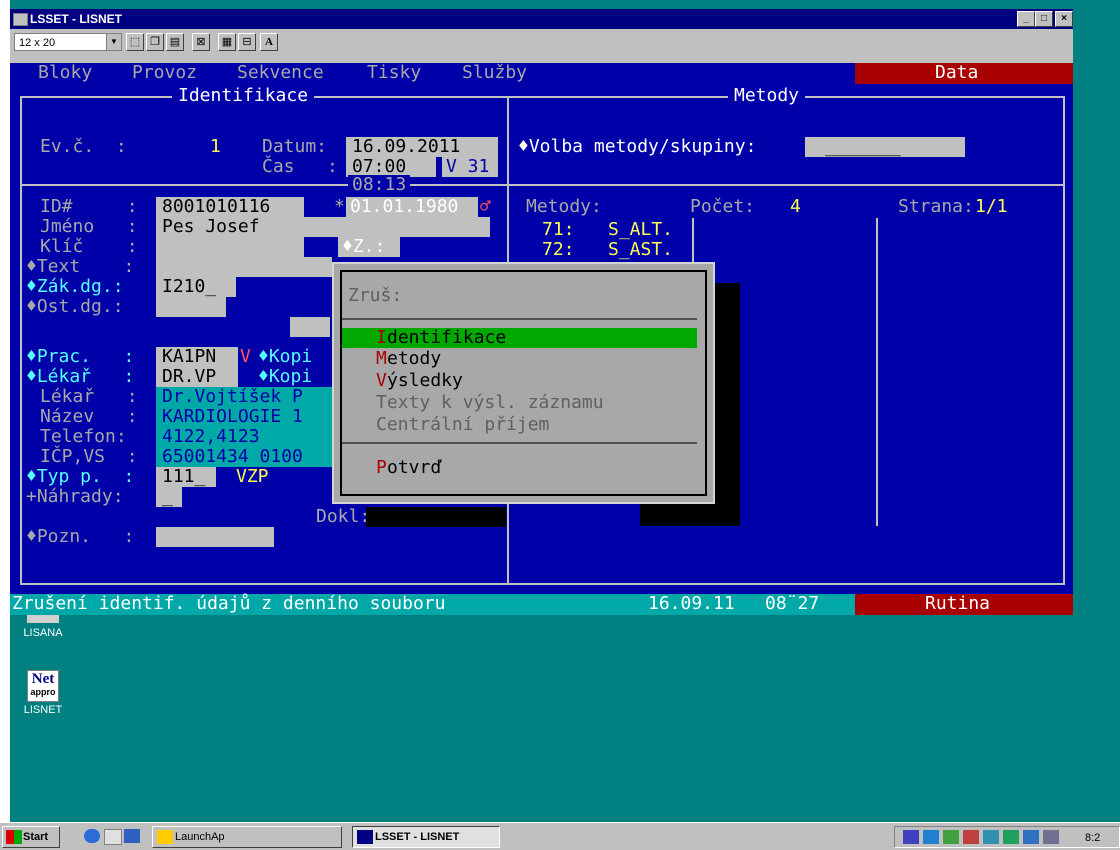  Describe the element at coordinates (564, 206) in the screenshot. I see `metody-label: Metody:` at that location.